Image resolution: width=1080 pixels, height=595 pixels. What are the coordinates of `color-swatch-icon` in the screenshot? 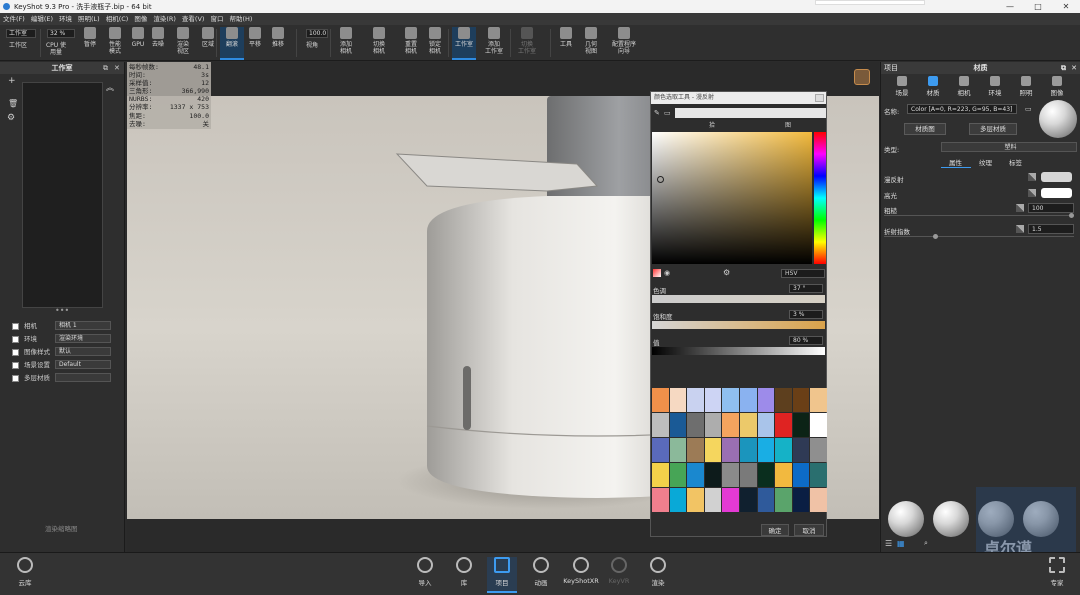 It's located at (657, 273).